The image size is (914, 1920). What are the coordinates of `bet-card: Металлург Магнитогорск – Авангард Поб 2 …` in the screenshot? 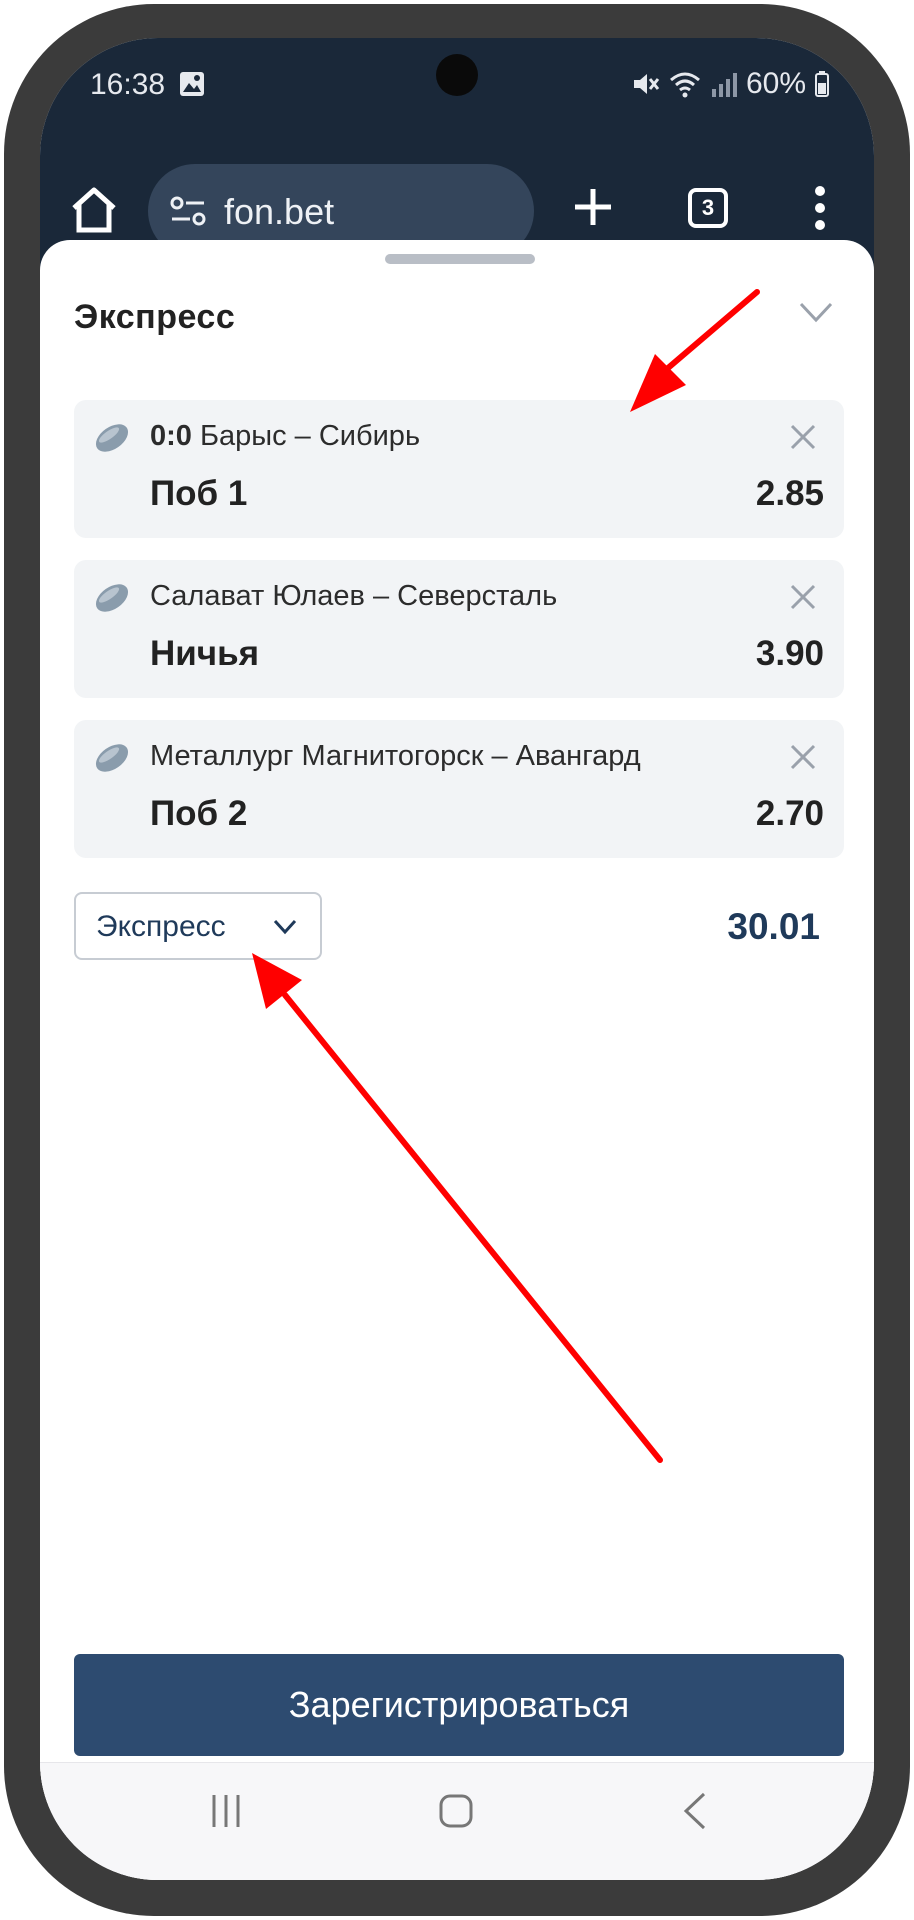 It's located at (459, 789).